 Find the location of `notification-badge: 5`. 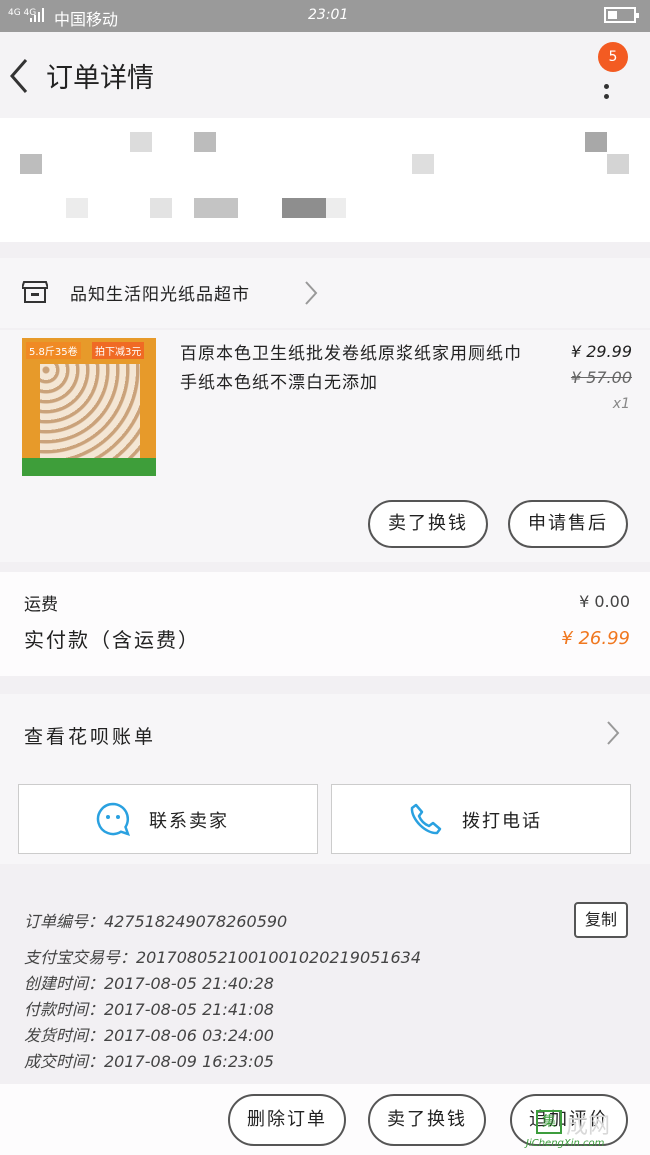

notification-badge: 5 is located at coordinates (613, 57).